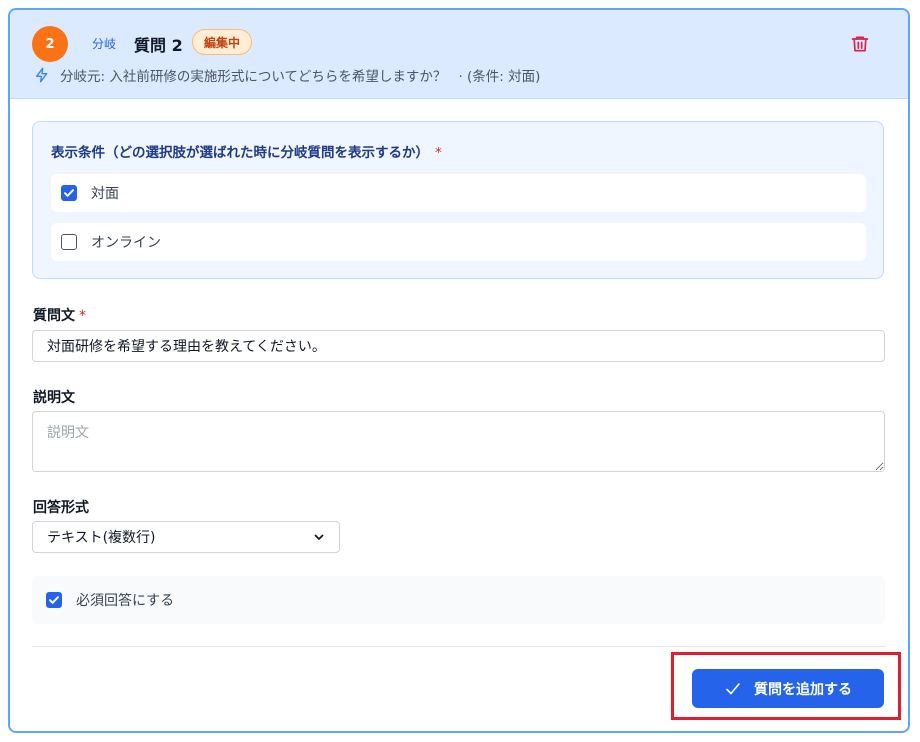  Describe the element at coordinates (50, 44) in the screenshot. I see `question-number-badge: 2` at that location.